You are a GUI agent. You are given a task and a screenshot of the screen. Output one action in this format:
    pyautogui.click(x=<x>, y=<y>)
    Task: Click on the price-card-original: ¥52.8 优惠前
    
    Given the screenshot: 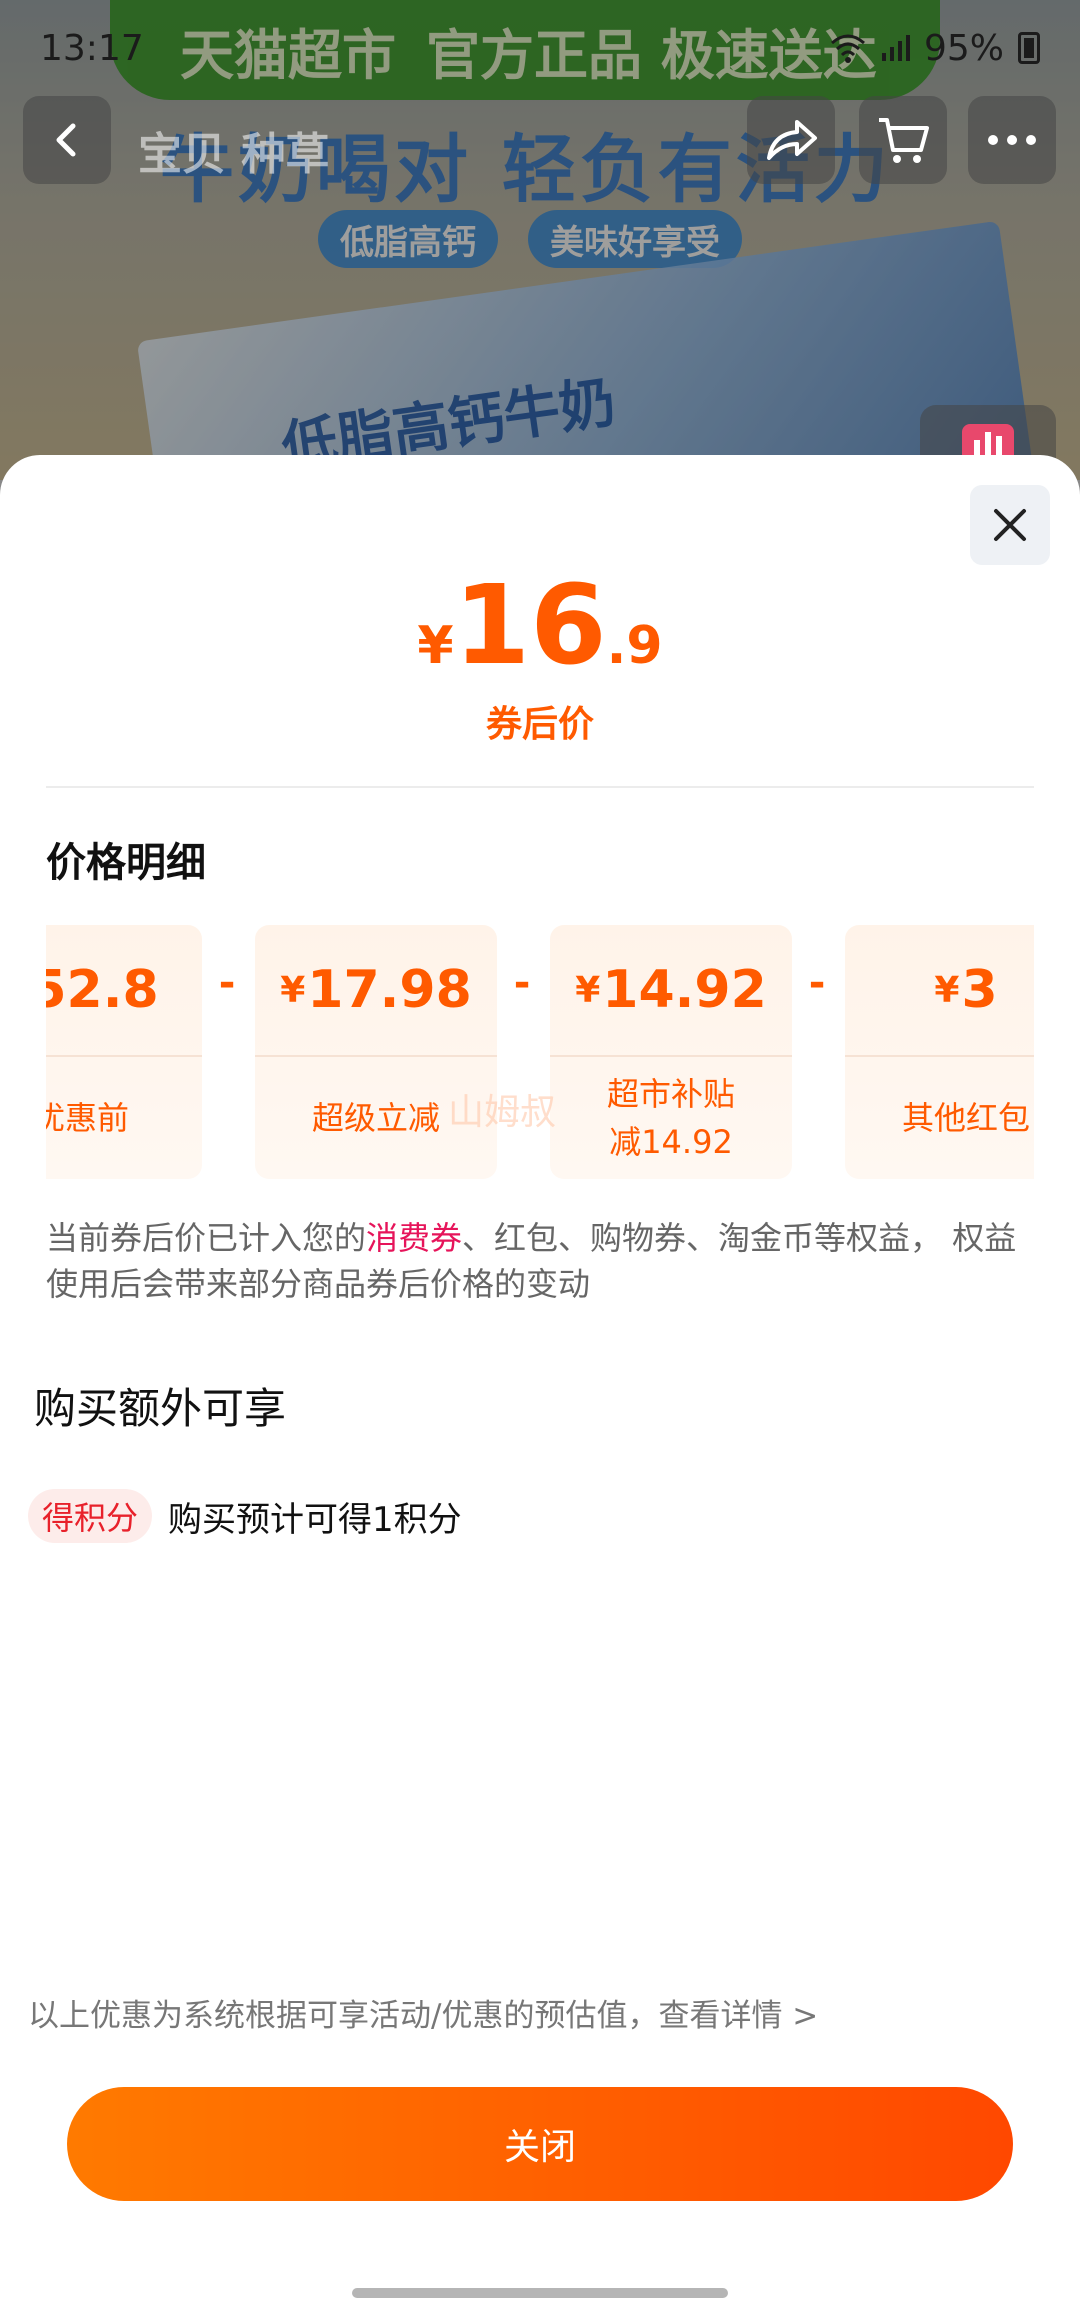 What is the action you would take?
    pyautogui.click(x=124, y=1052)
    